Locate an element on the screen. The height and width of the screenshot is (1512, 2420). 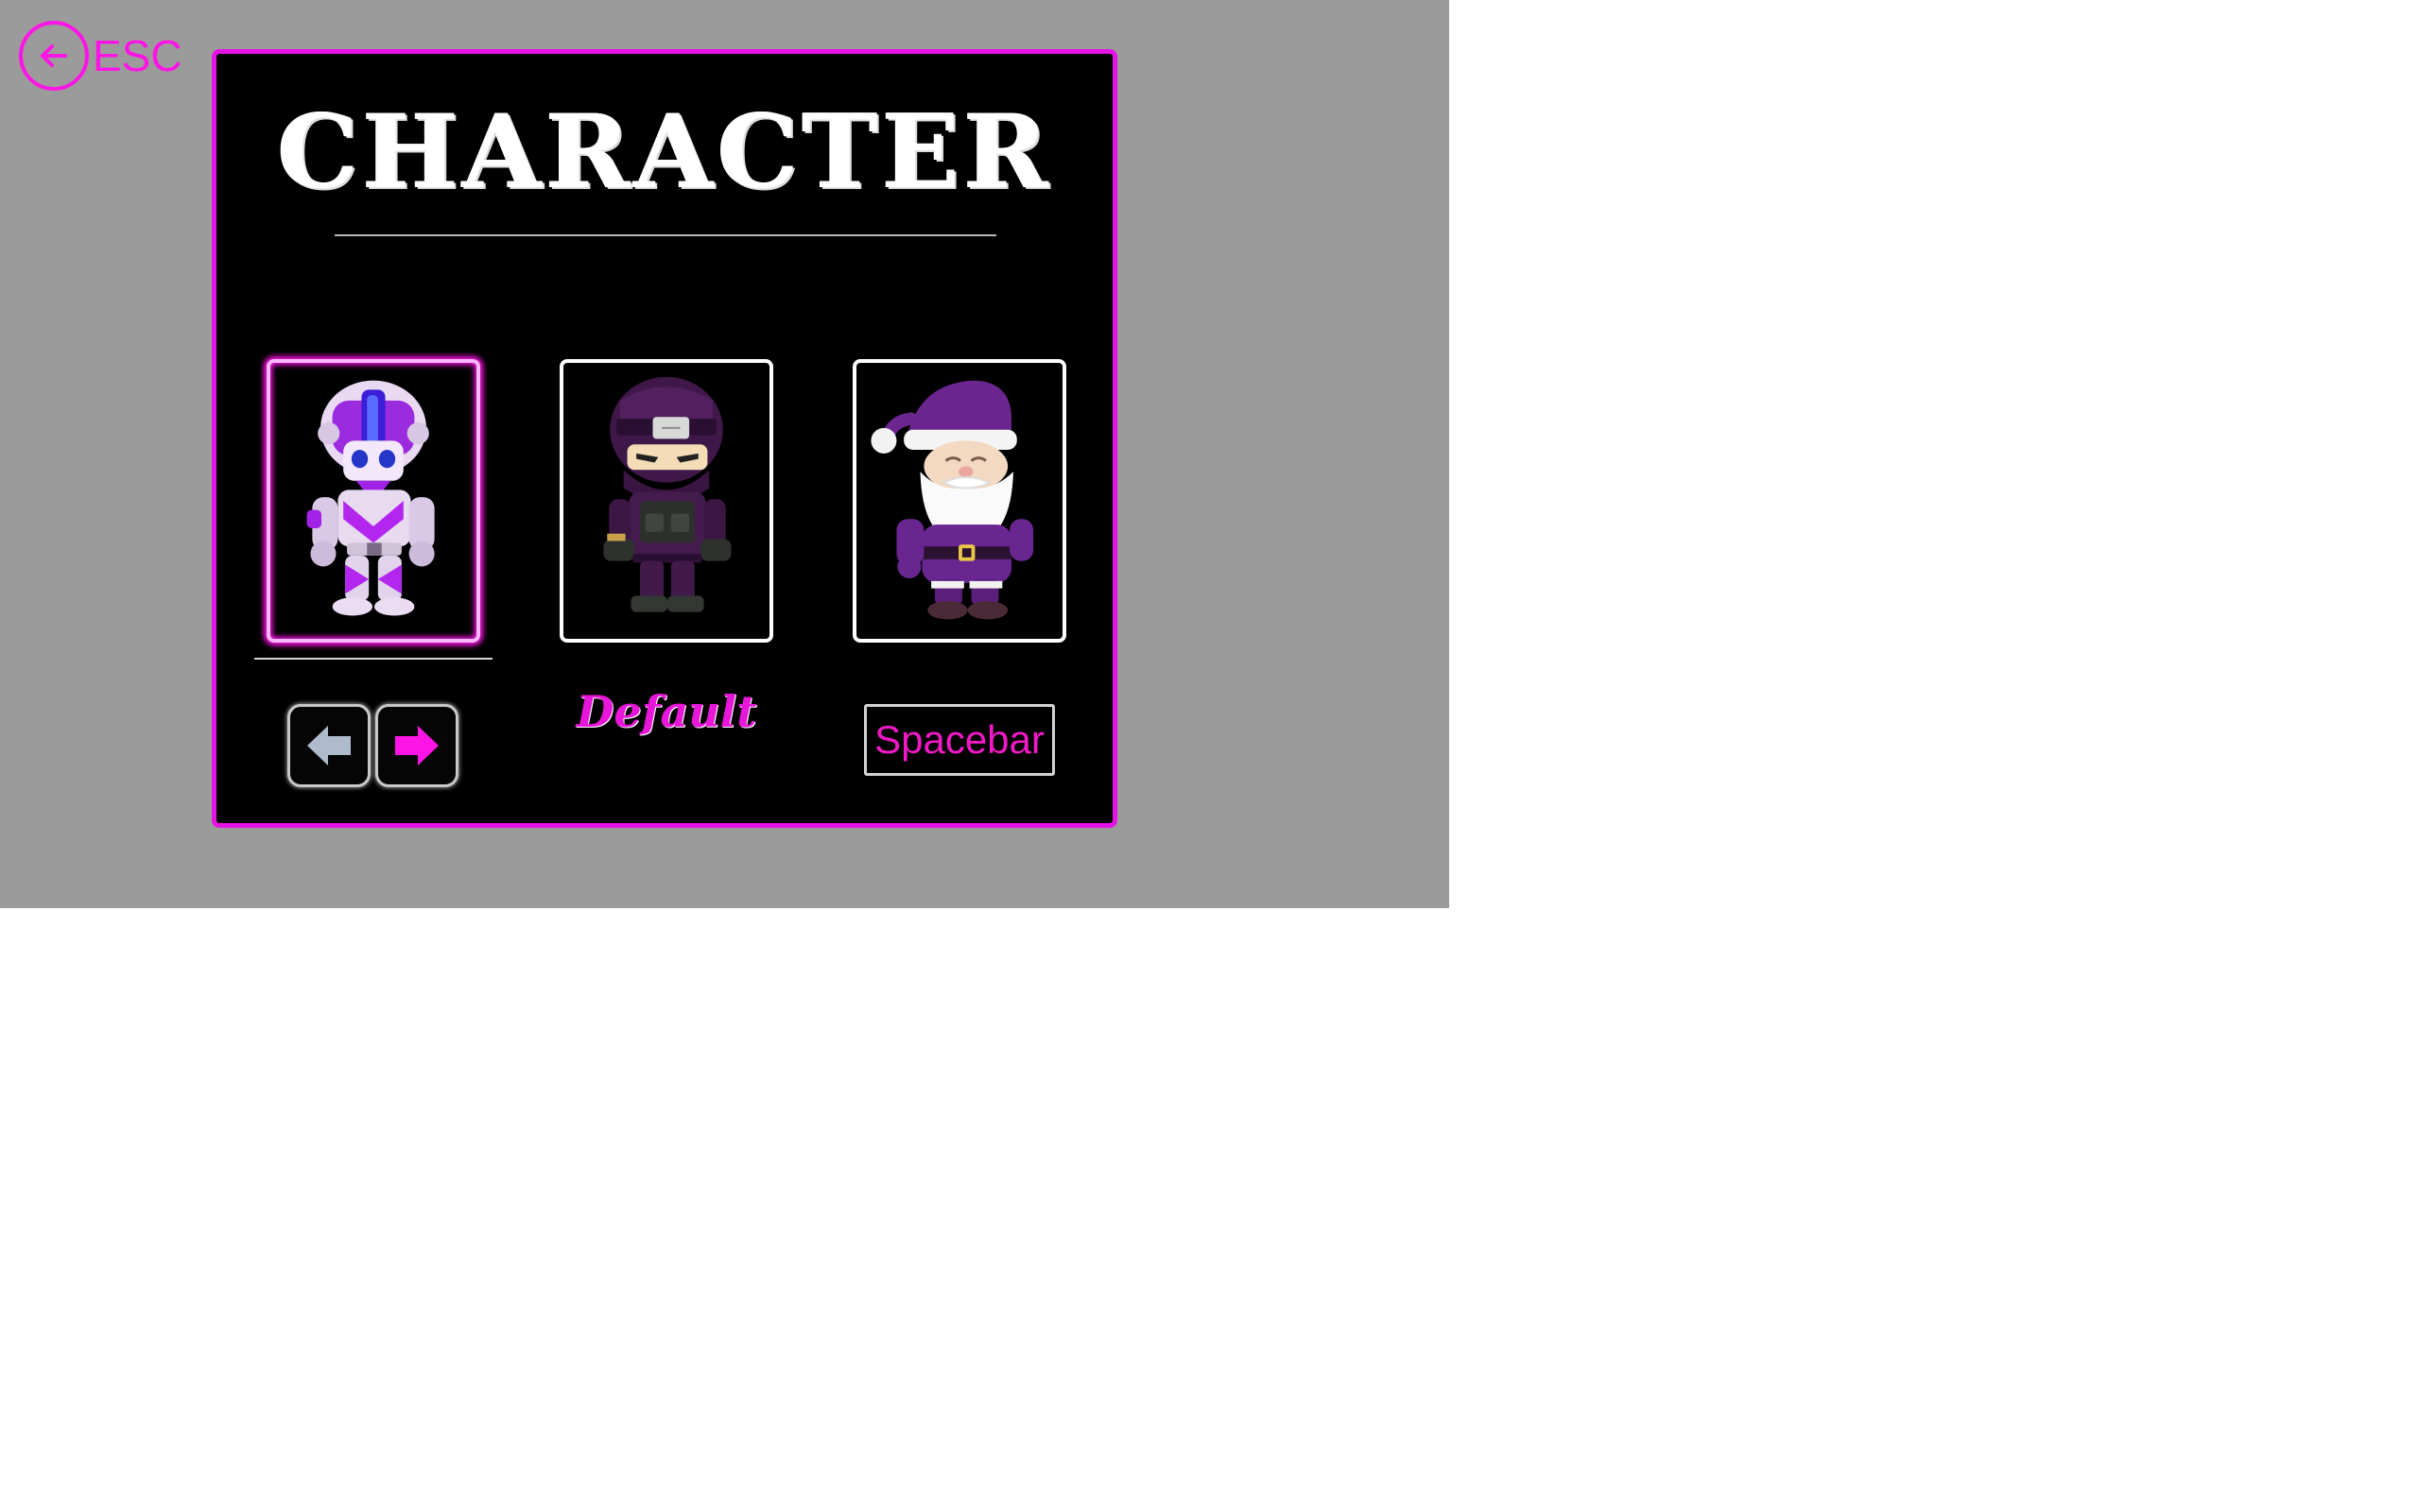
character-card-robot is located at coordinates (373, 501).